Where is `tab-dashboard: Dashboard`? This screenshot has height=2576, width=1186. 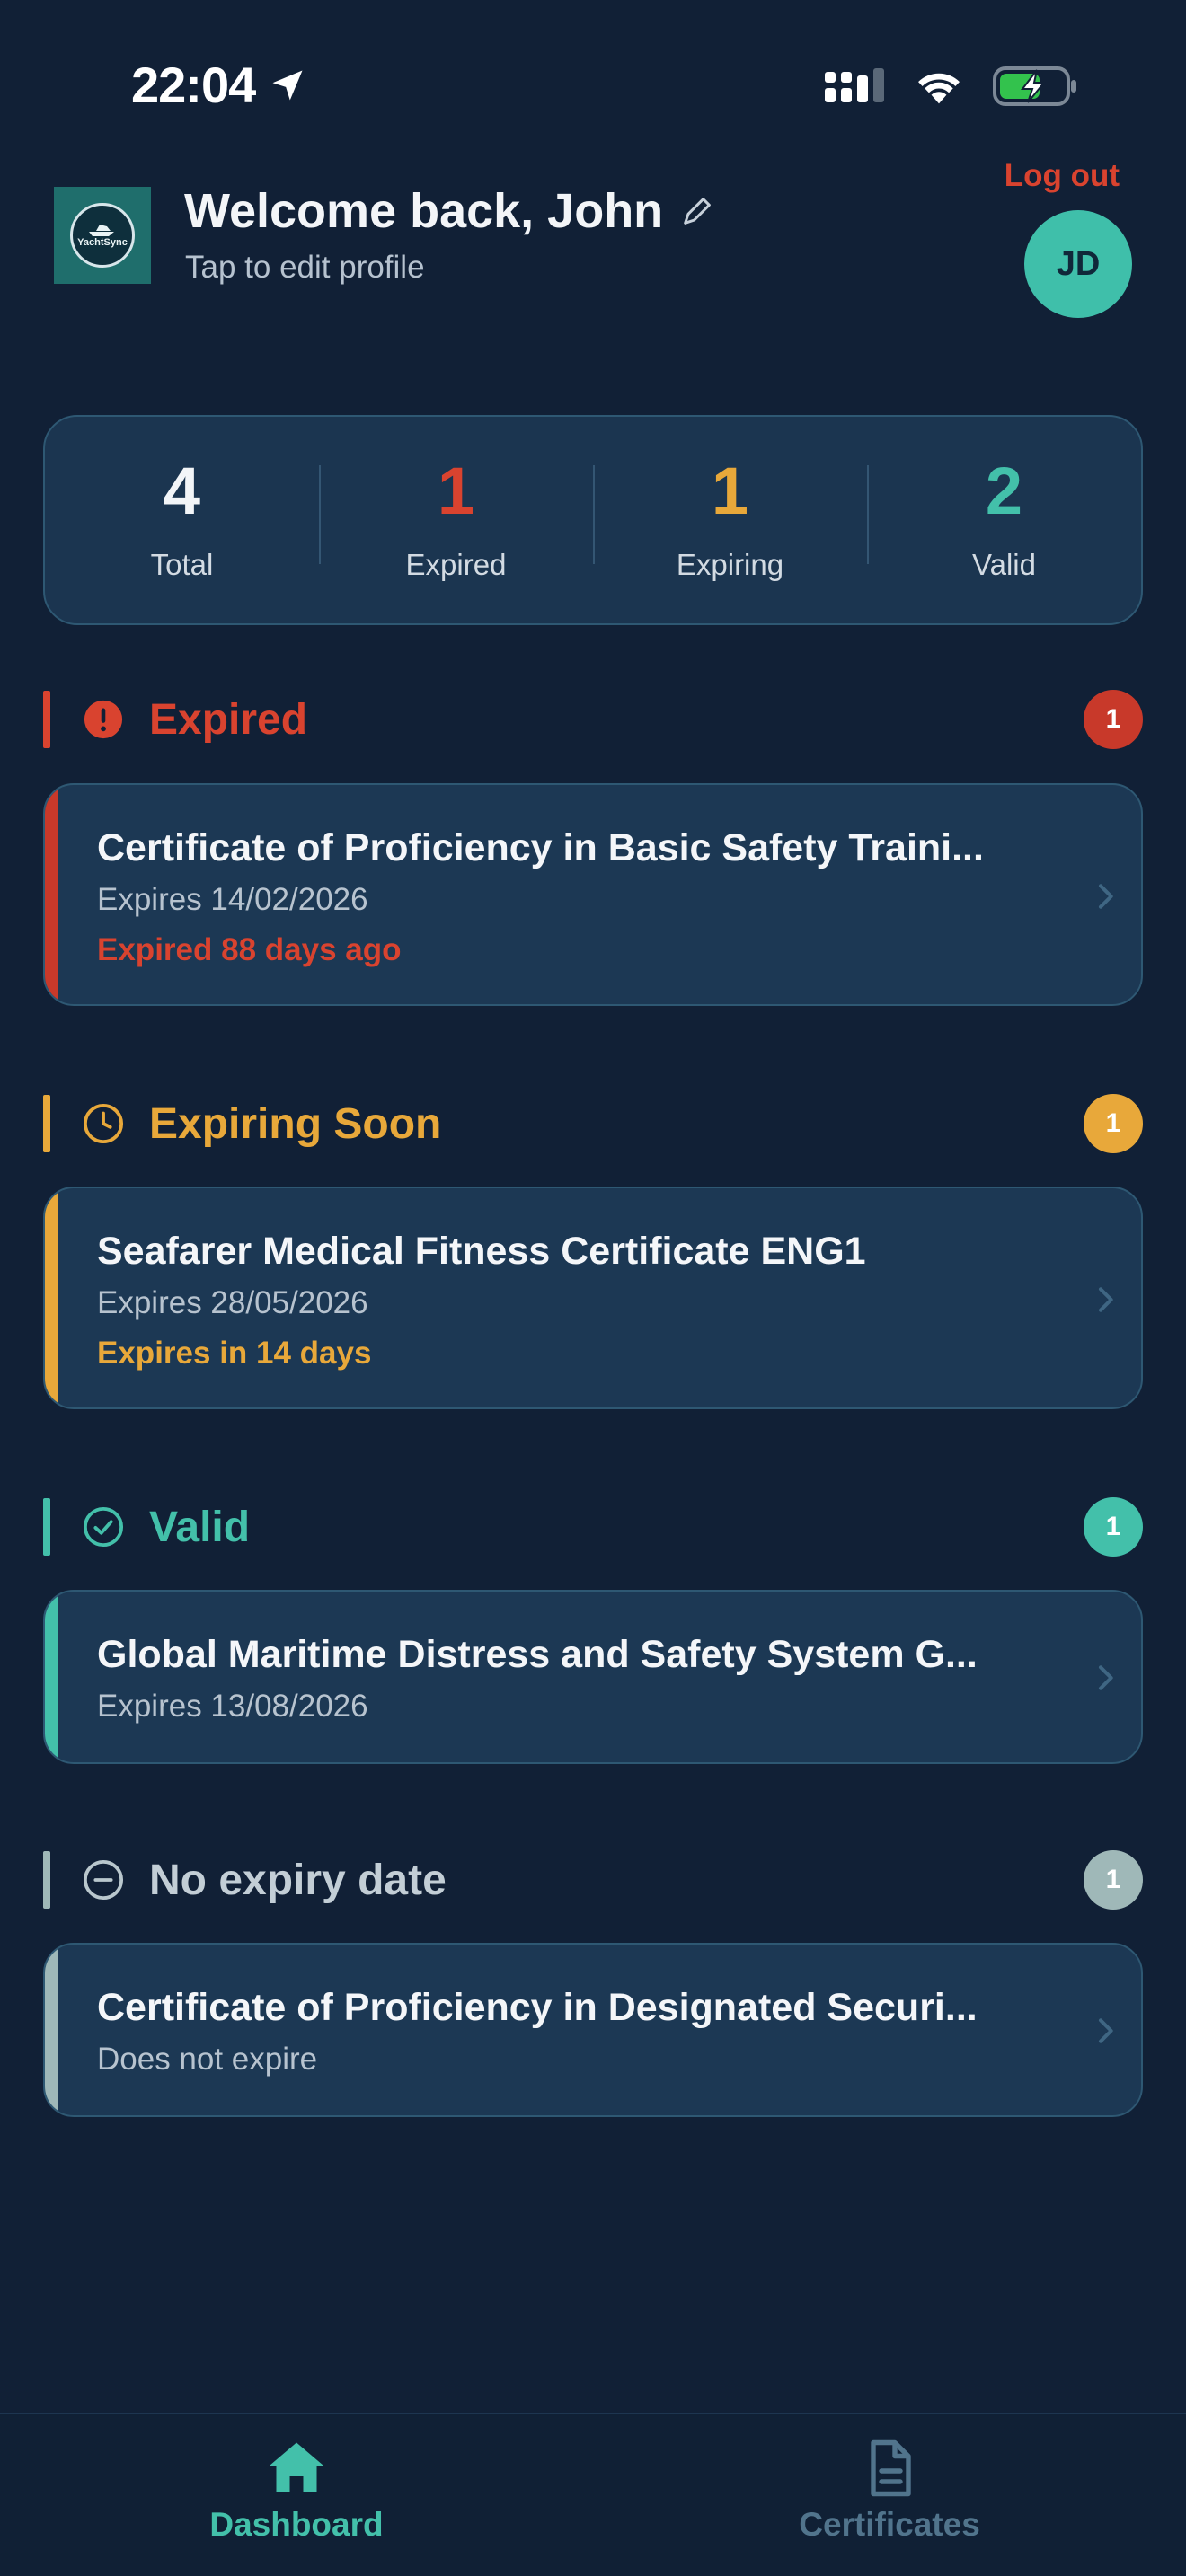
tab-dashboard: Dashboard is located at coordinates (296, 2490).